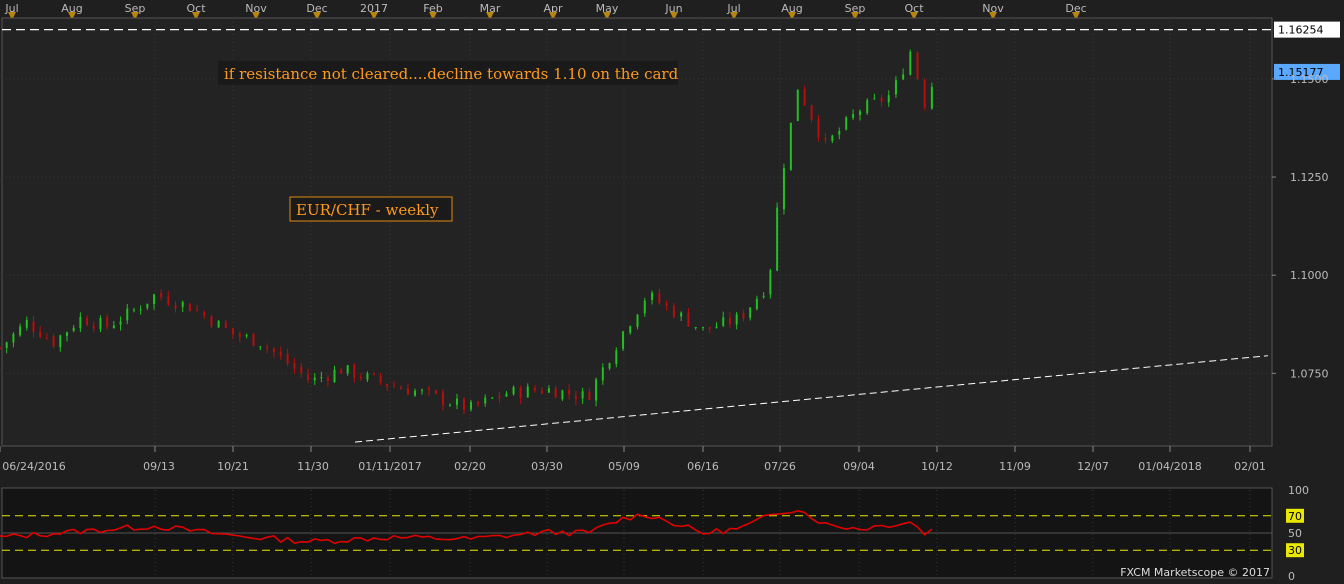 The image size is (1344, 584). What do you see at coordinates (389, 466) in the screenshot?
I see `date-tick-label: 01/11/2017` at bounding box center [389, 466].